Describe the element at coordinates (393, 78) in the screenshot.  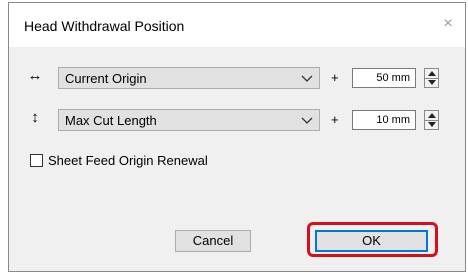
I see `horizontal-offset-value: 50 mm` at that location.